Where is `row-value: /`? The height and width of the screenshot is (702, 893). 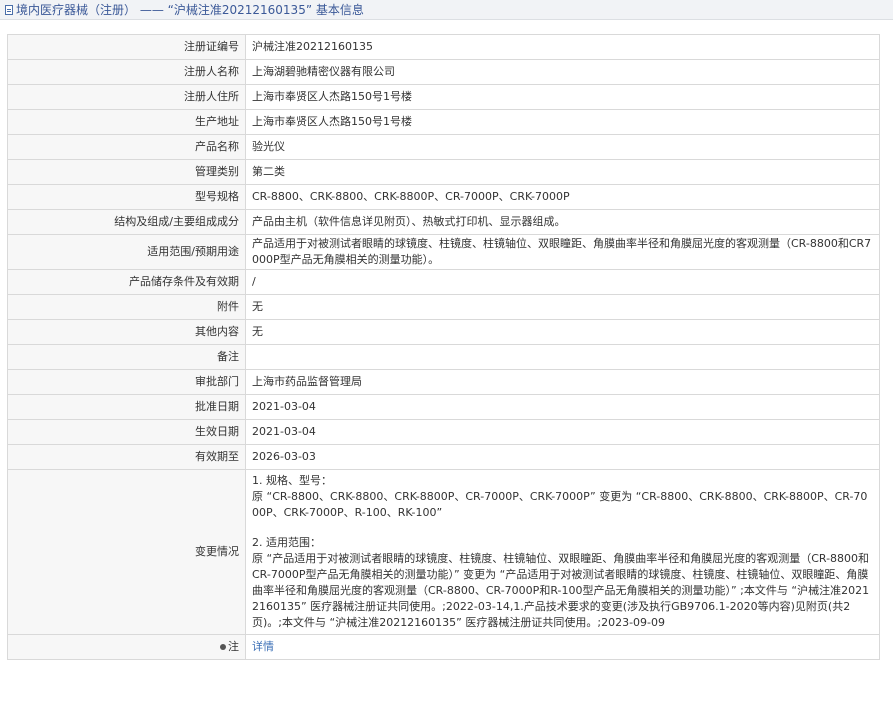 row-value: / is located at coordinates (562, 282).